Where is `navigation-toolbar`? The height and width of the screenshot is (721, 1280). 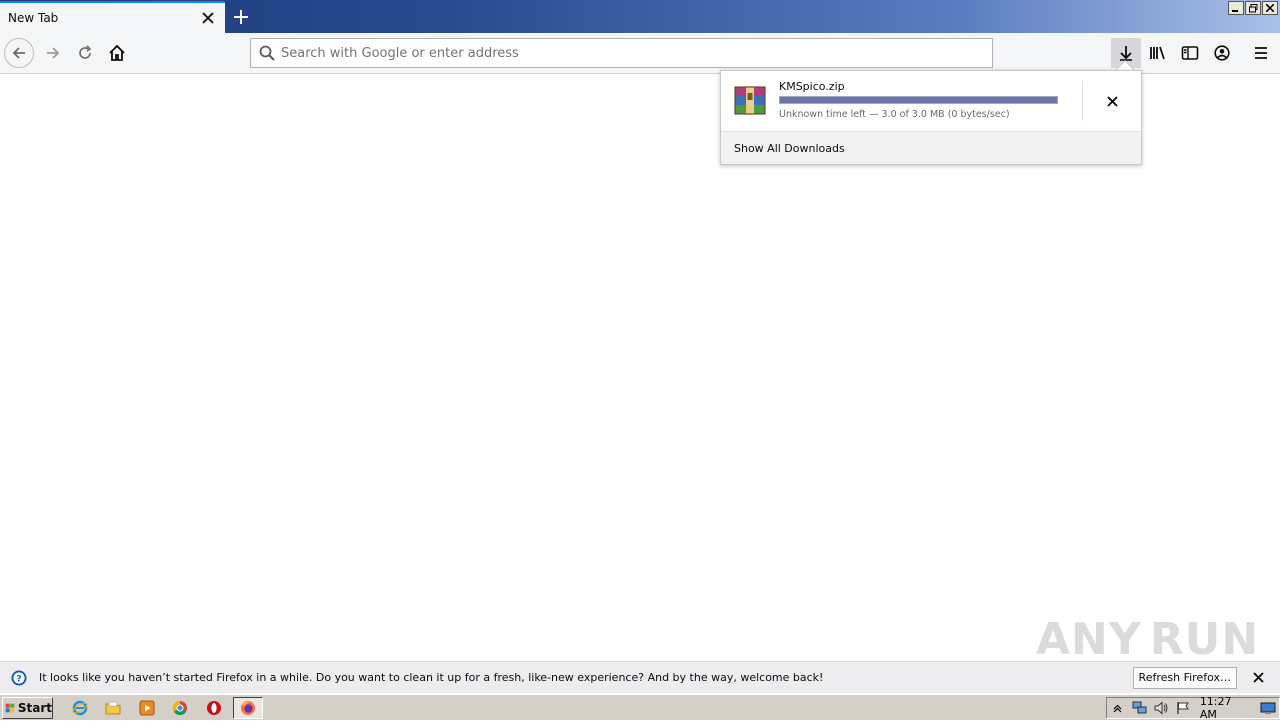 navigation-toolbar is located at coordinates (640, 53).